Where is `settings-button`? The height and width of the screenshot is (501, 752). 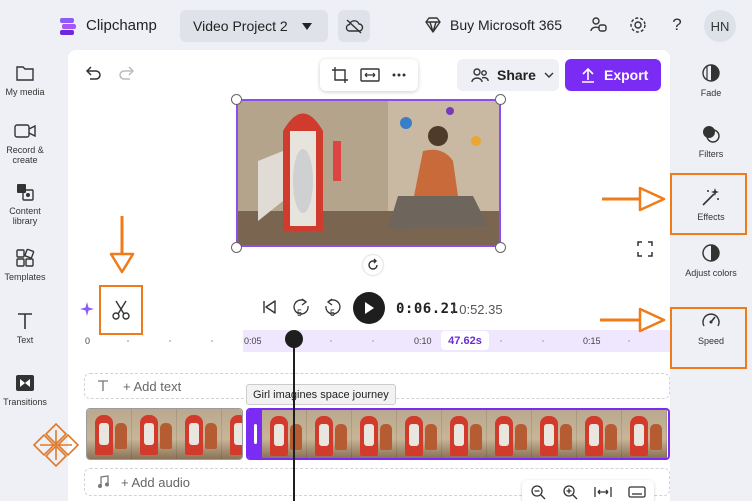
settings-button is located at coordinates (638, 25).